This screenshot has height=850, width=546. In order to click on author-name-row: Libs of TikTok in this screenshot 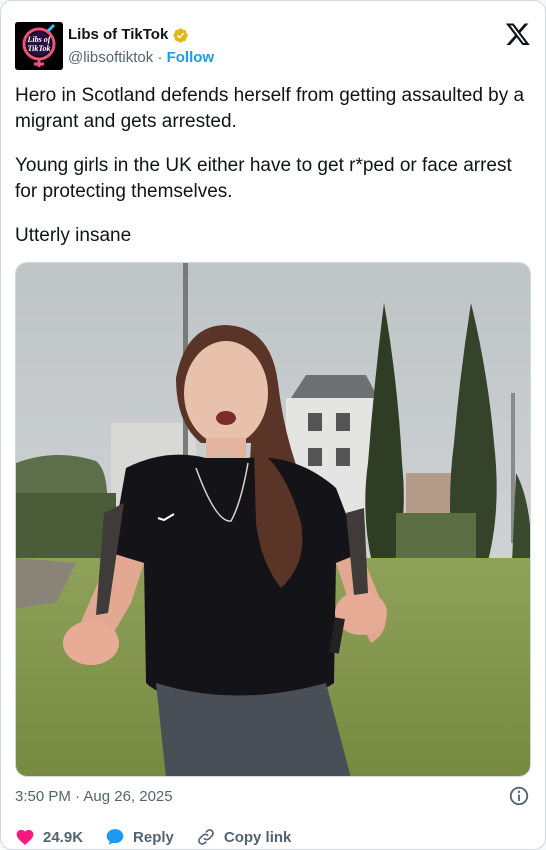, I will do `click(128, 35)`.